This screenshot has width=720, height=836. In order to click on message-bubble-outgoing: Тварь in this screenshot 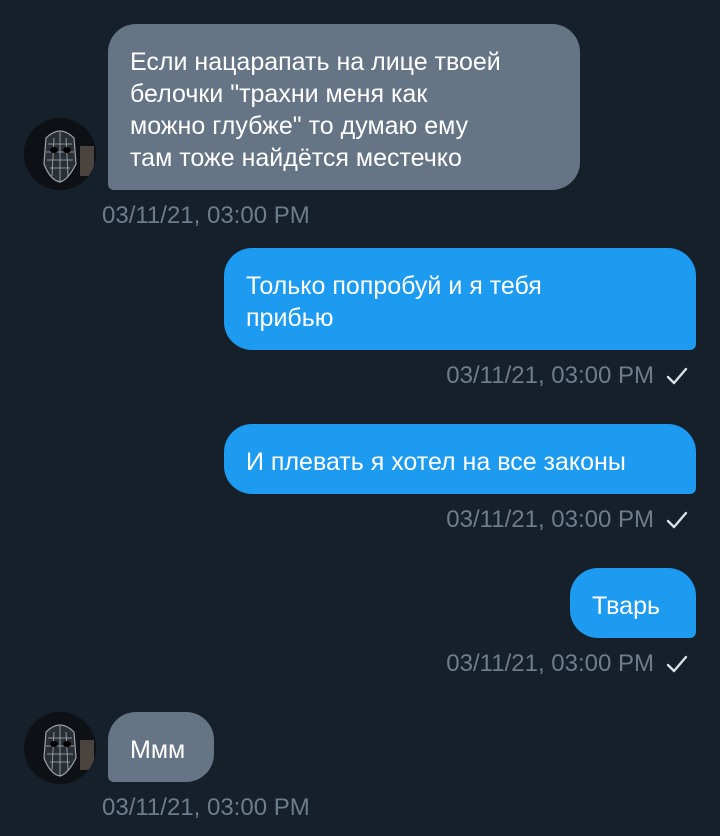, I will do `click(633, 603)`.